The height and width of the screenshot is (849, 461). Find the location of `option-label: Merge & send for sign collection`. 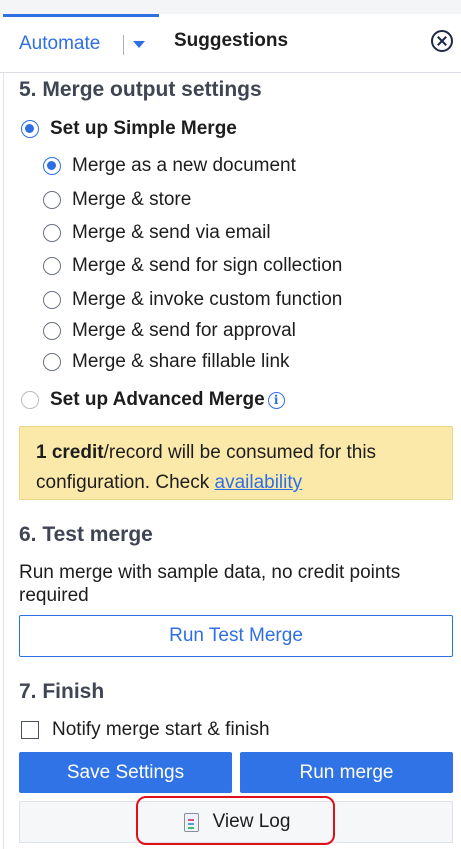

option-label: Merge & send for sign collection is located at coordinates (207, 265).